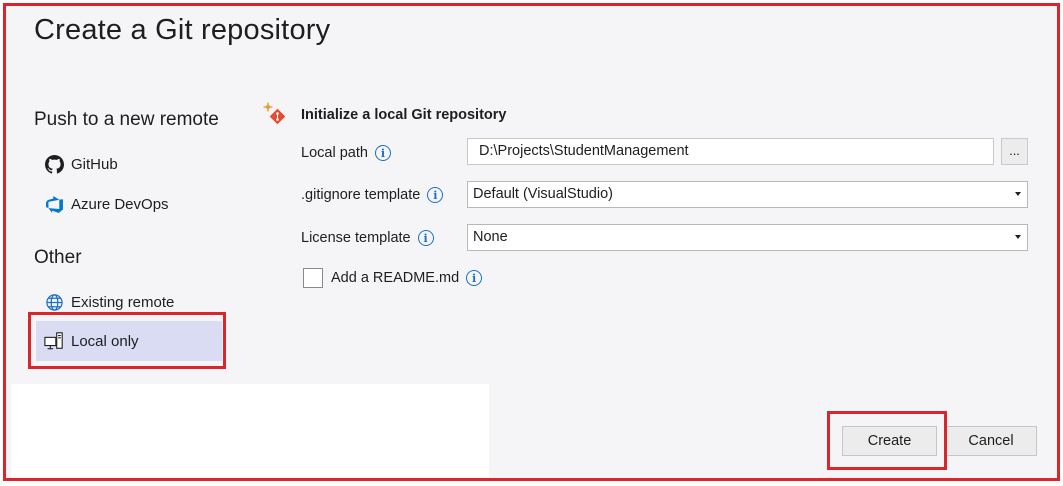  What do you see at coordinates (129, 164) in the screenshot?
I see `sidebar-item-github: GitHub` at bounding box center [129, 164].